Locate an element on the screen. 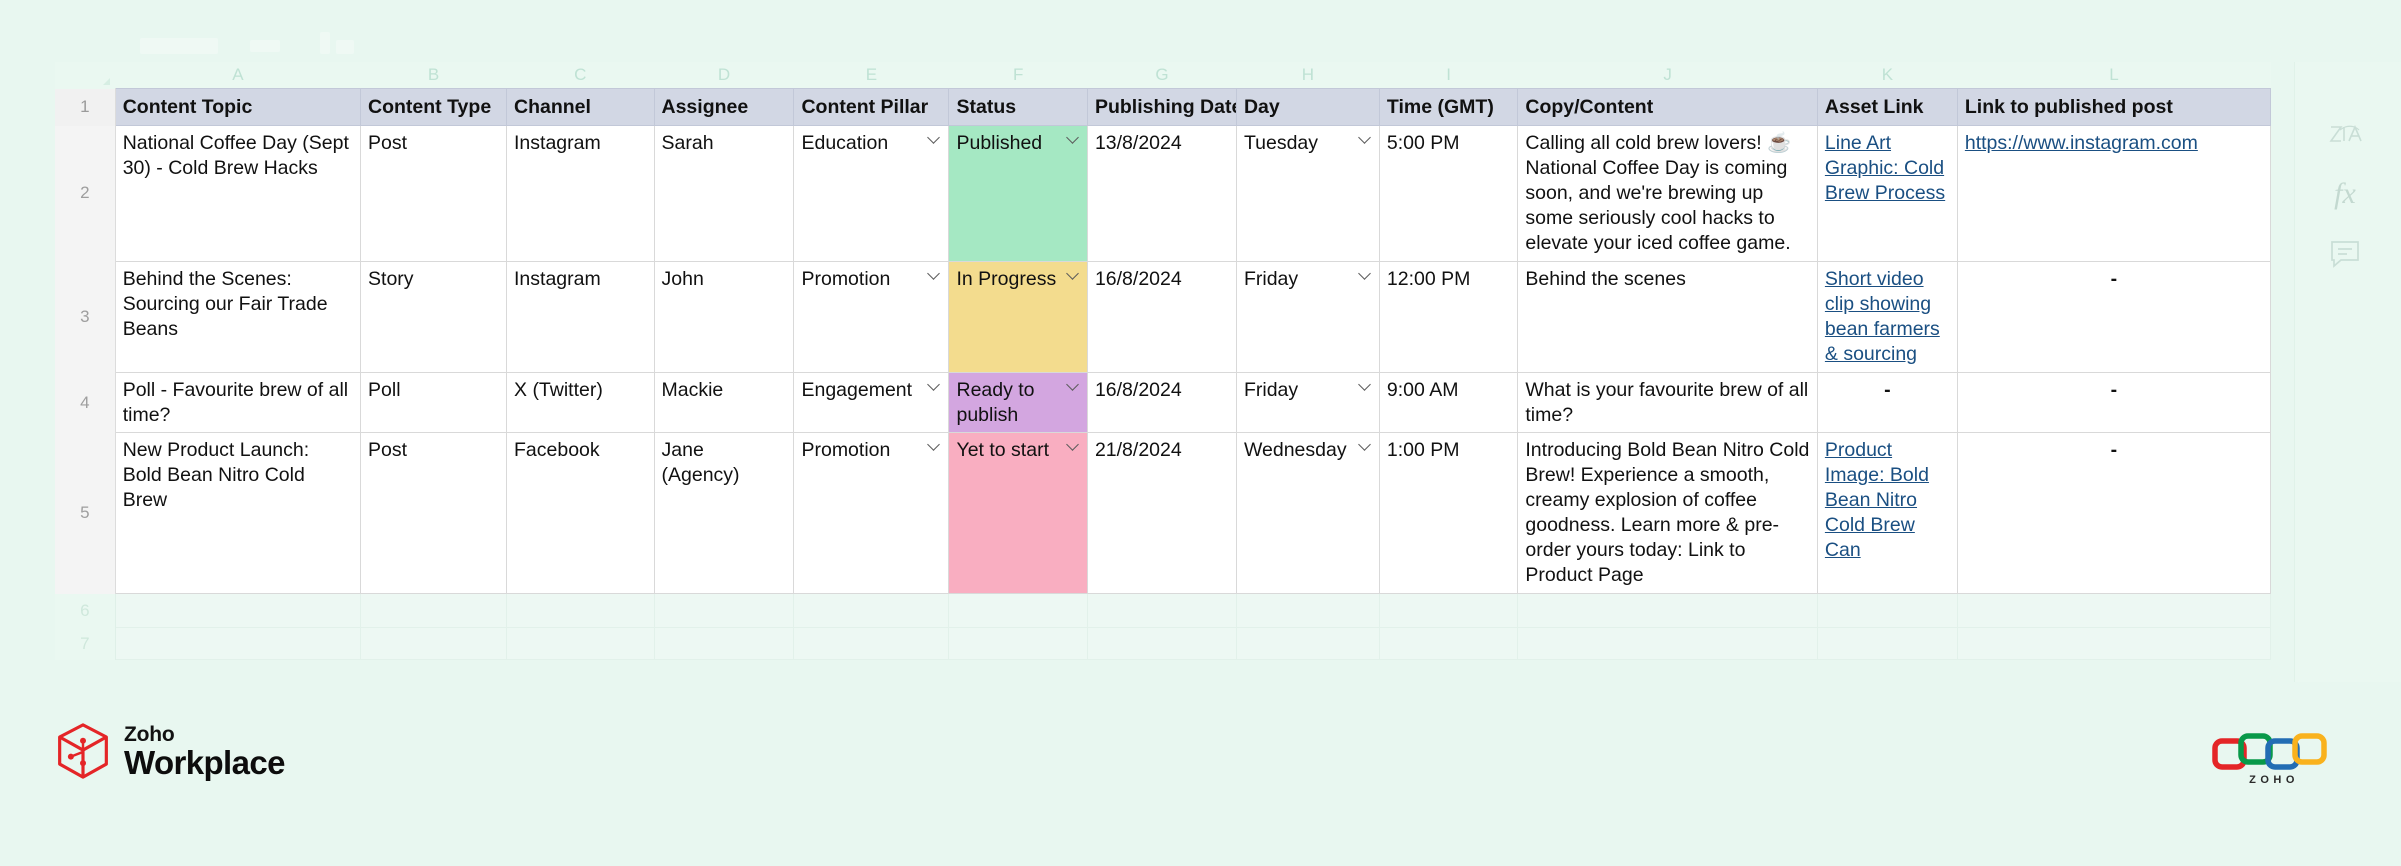 This screenshot has width=2401, height=866. column-letter-i: I is located at coordinates (1448, 75).